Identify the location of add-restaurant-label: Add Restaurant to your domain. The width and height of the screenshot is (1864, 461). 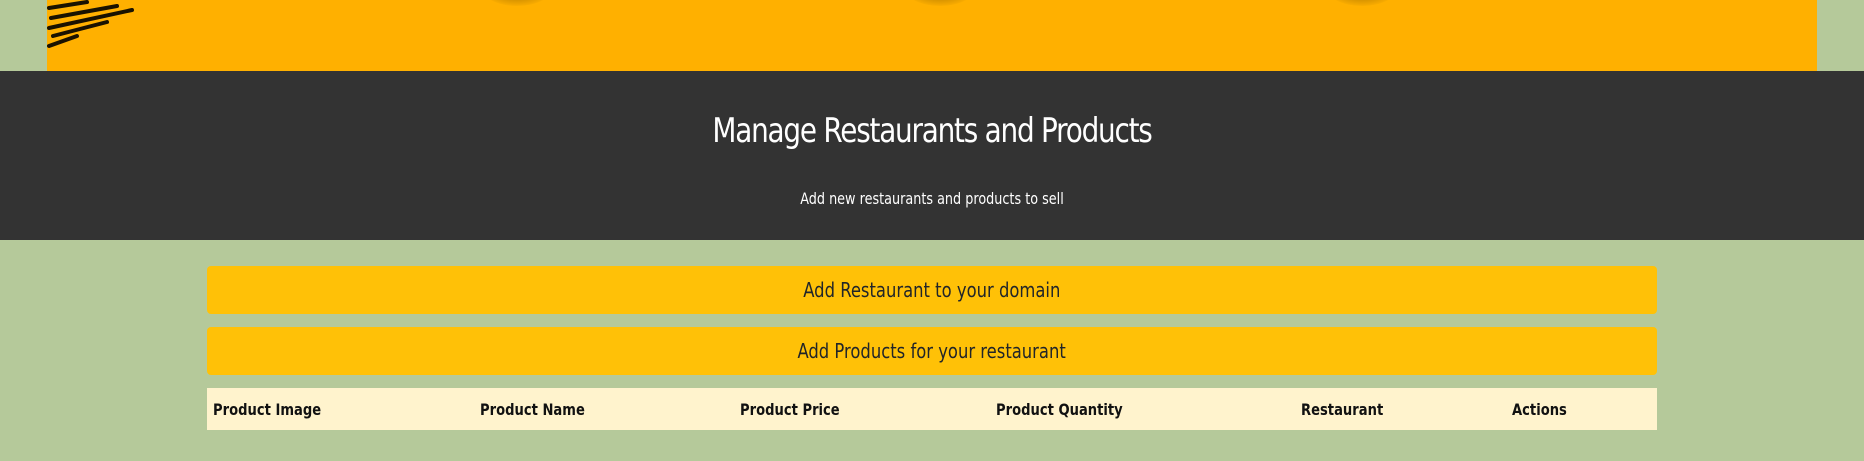
(932, 290).